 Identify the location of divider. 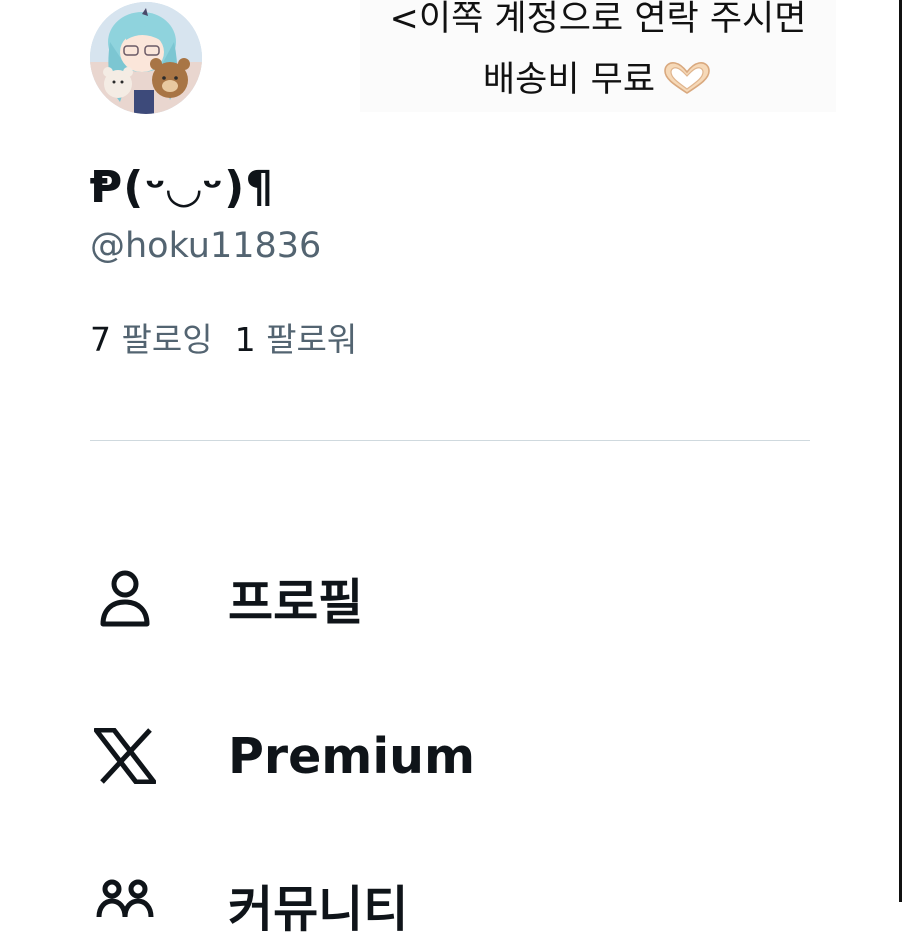
(450, 440).